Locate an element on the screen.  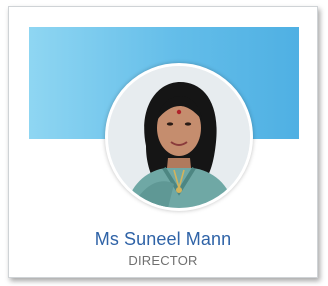
person-role: DIRECTOR is located at coordinates (163, 260).